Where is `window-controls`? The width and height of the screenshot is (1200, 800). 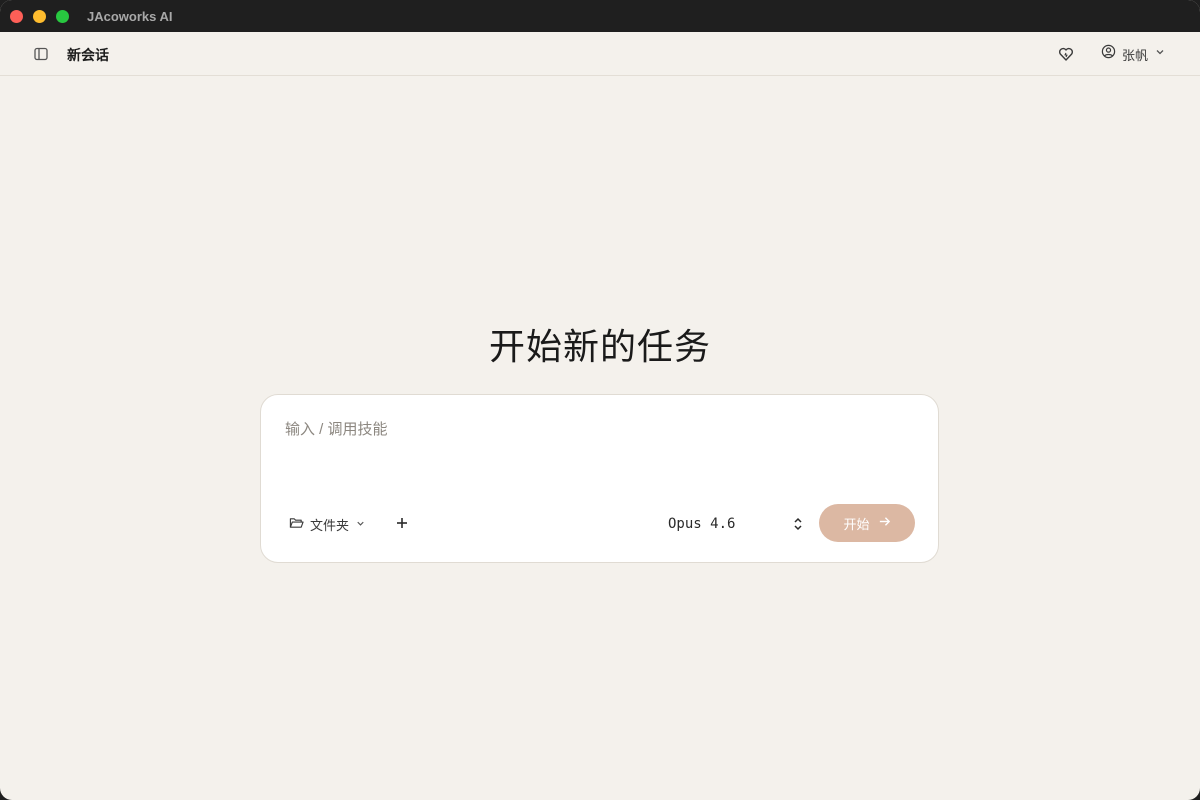
window-controls is located at coordinates (39, 16).